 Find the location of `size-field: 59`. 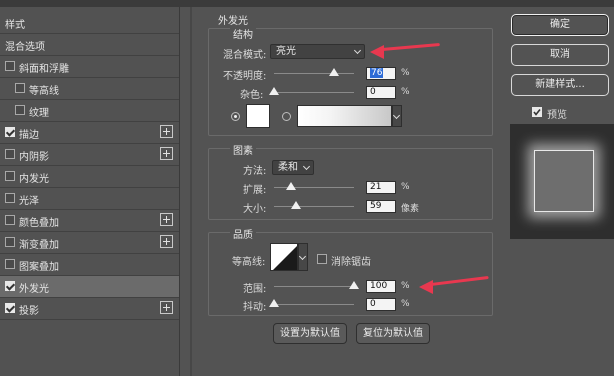

size-field: 59 is located at coordinates (381, 206).